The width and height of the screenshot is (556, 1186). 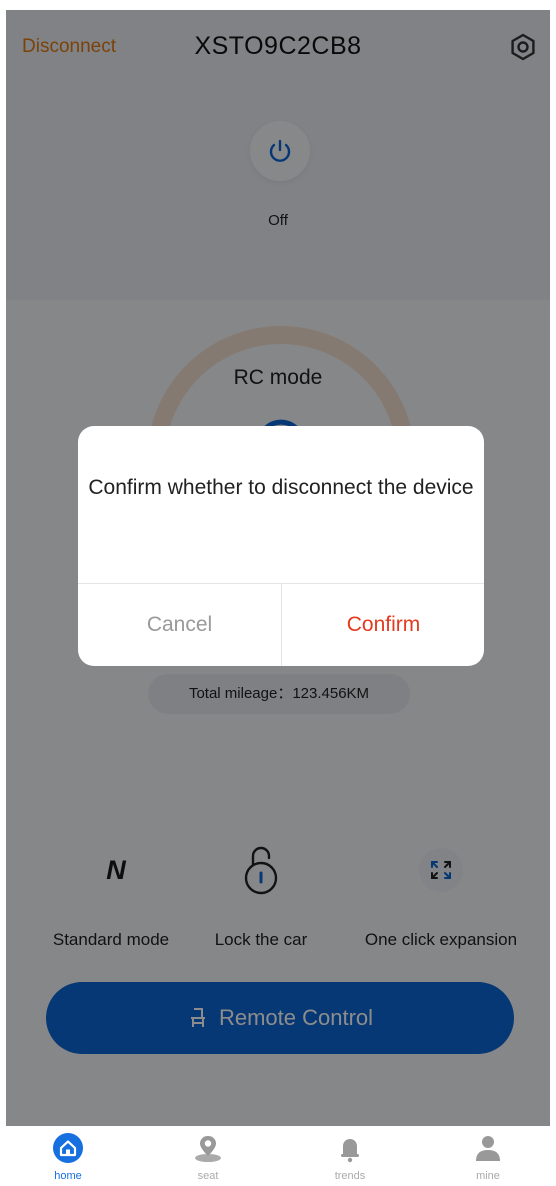 What do you see at coordinates (350, 1151) in the screenshot?
I see `bell-icon` at bounding box center [350, 1151].